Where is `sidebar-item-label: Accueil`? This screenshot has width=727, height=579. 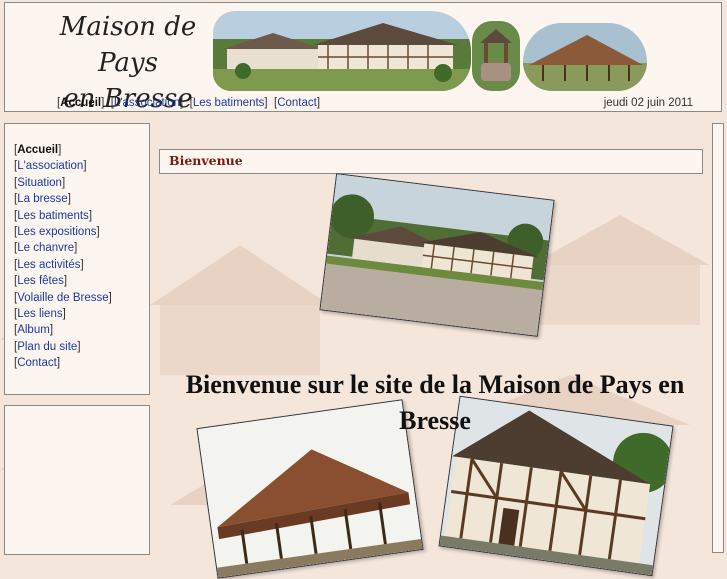
sidebar-item-label: Accueil is located at coordinates (37, 150).